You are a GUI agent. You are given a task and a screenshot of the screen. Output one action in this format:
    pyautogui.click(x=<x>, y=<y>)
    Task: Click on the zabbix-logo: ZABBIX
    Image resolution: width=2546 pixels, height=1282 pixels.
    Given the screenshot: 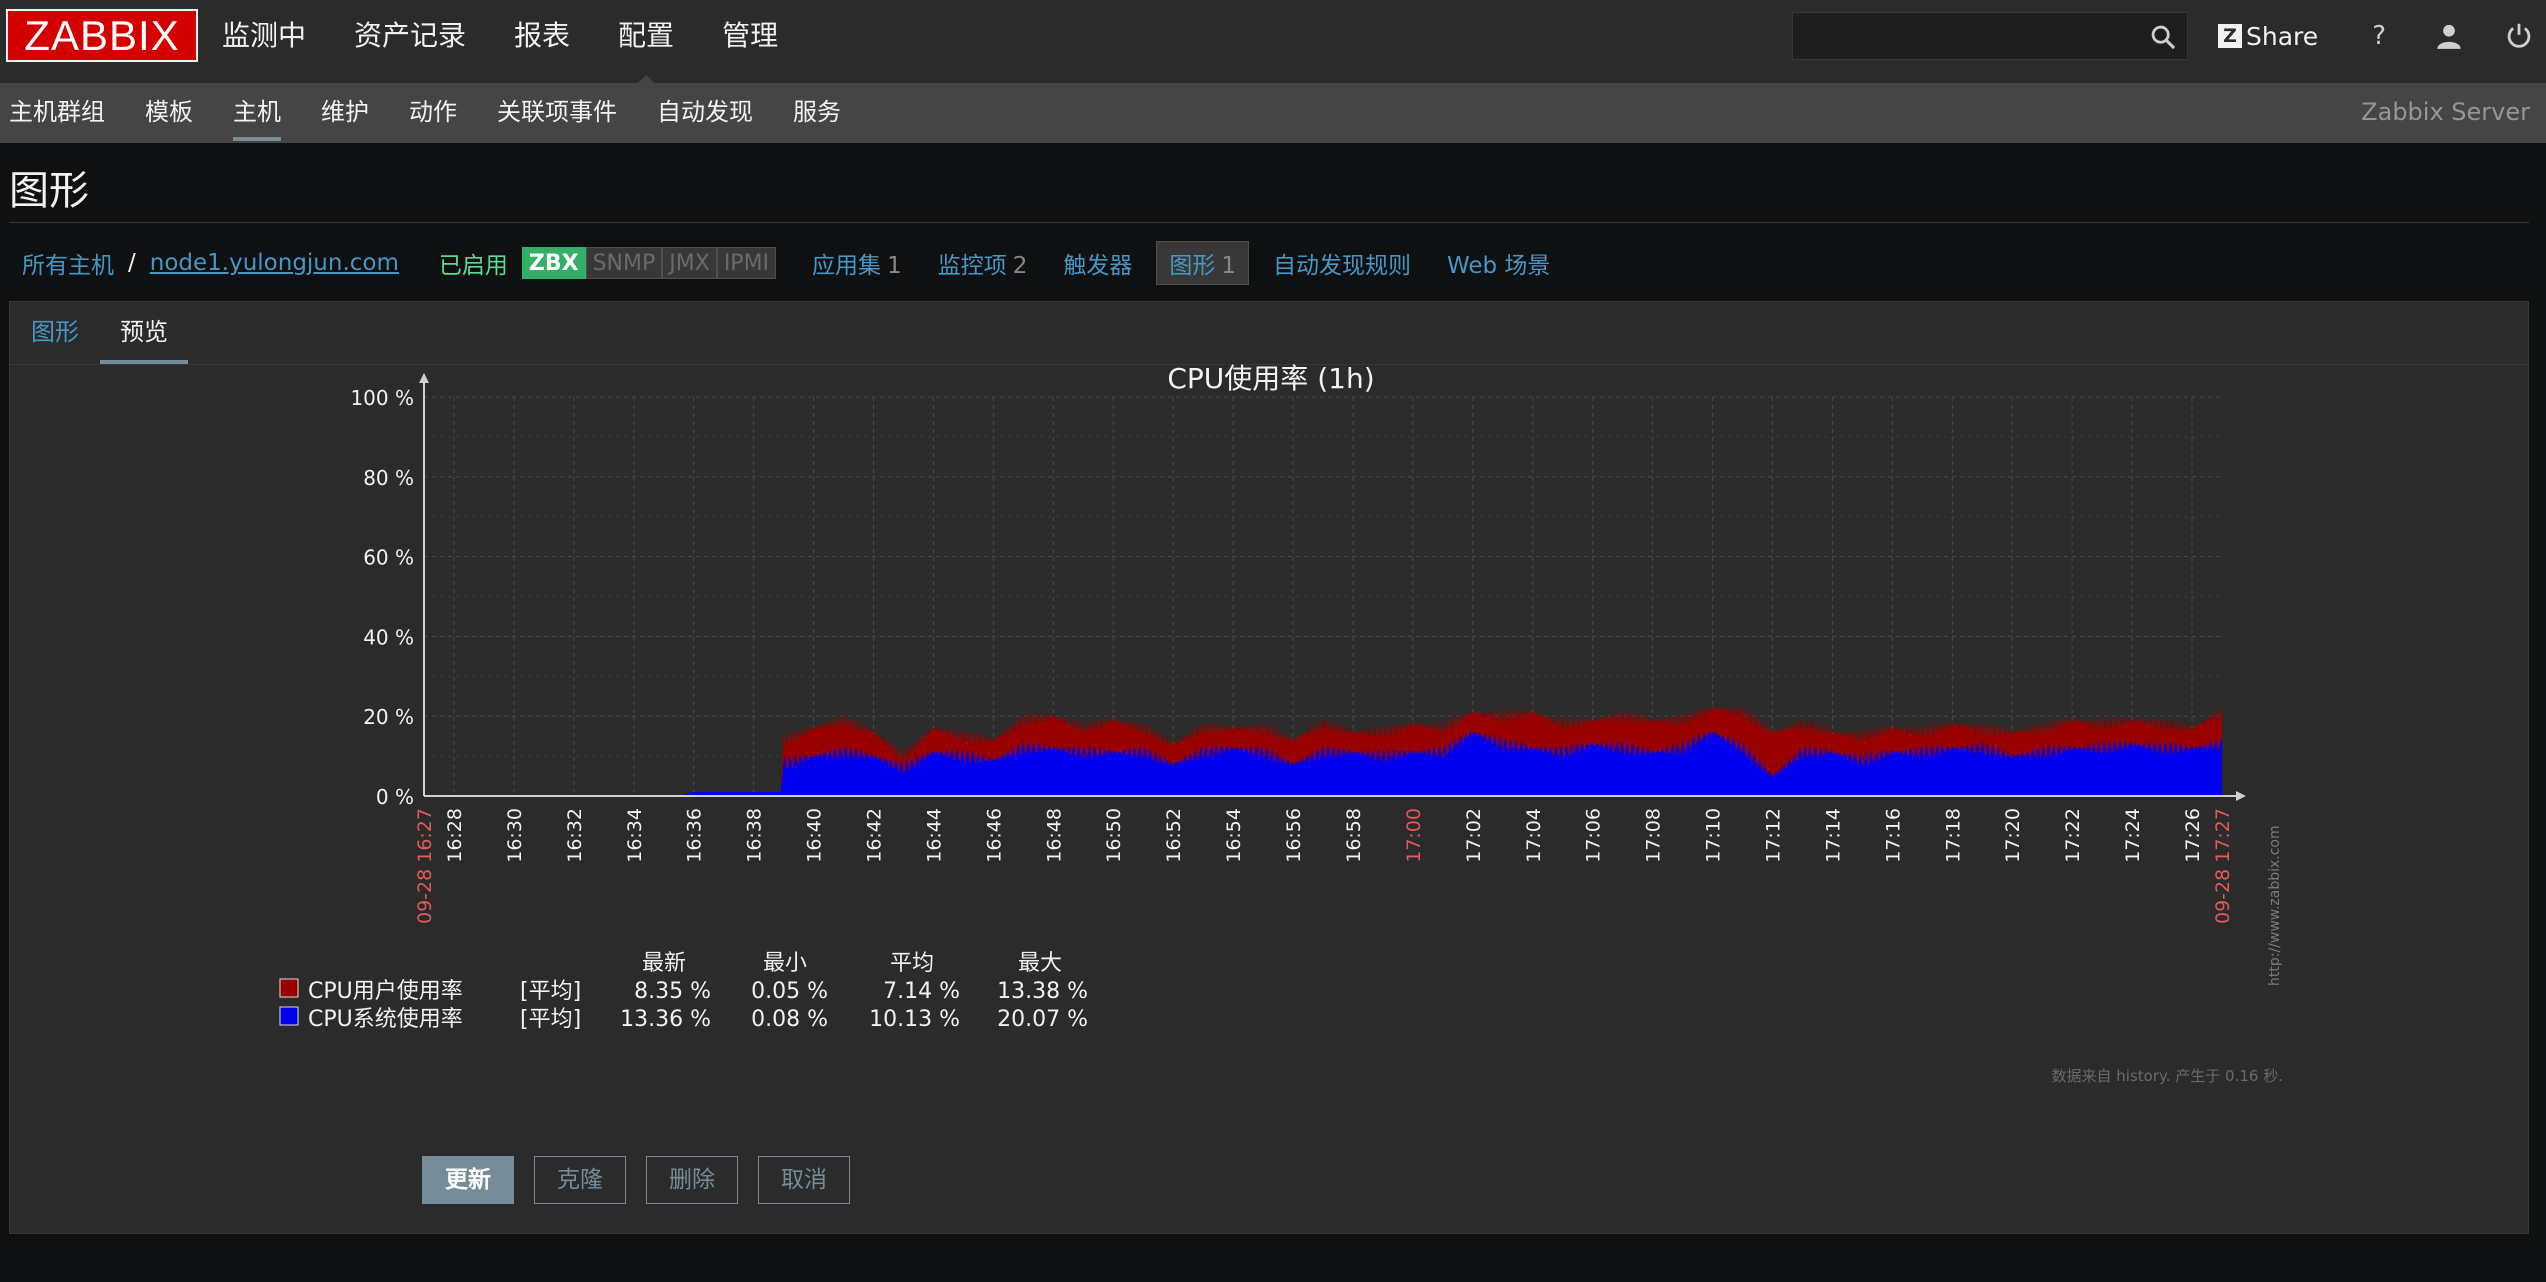 What is the action you would take?
    pyautogui.click(x=102, y=35)
    